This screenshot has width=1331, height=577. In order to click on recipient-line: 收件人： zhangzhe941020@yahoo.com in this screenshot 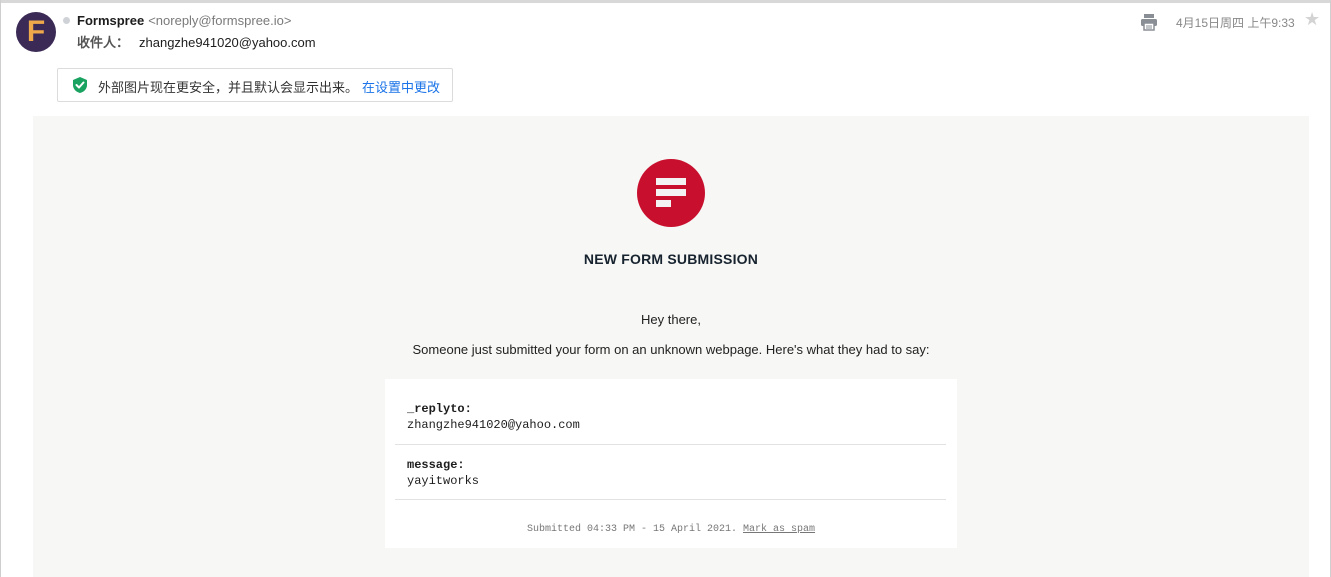, I will do `click(196, 41)`.